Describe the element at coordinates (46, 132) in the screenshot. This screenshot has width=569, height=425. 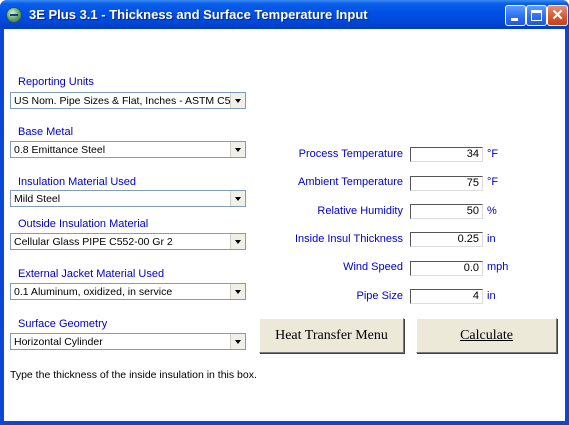
I see `base-metal-label: Base Metal` at that location.